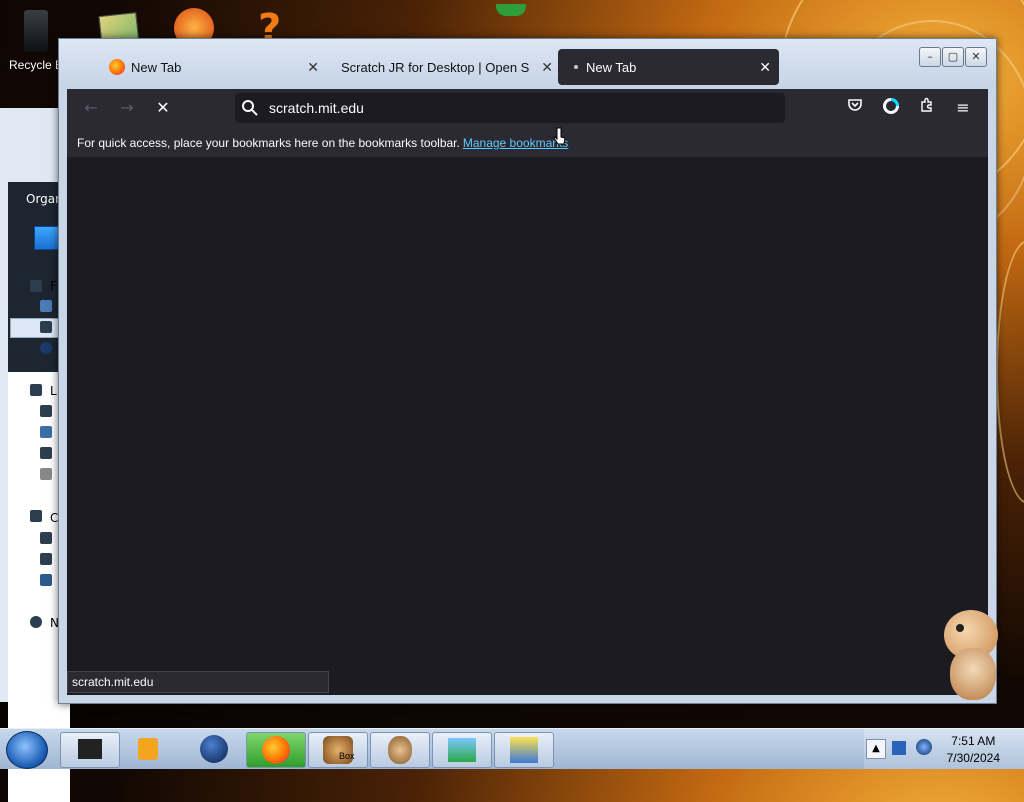  I want to click on documents-icon, so click(46, 411).